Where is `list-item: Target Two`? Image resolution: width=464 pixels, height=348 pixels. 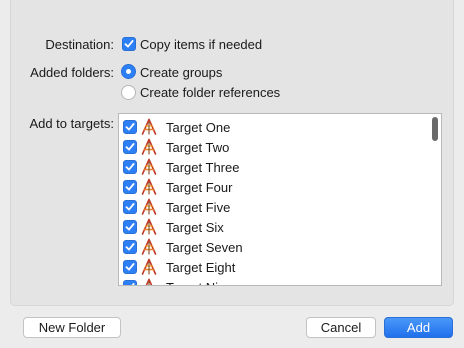 list-item: Target Two is located at coordinates (274, 147).